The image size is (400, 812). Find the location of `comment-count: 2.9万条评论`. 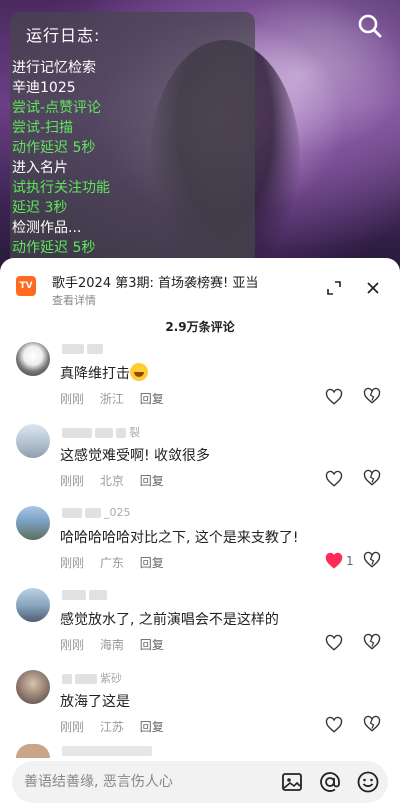

comment-count: 2.9万条评论 is located at coordinates (200, 327).